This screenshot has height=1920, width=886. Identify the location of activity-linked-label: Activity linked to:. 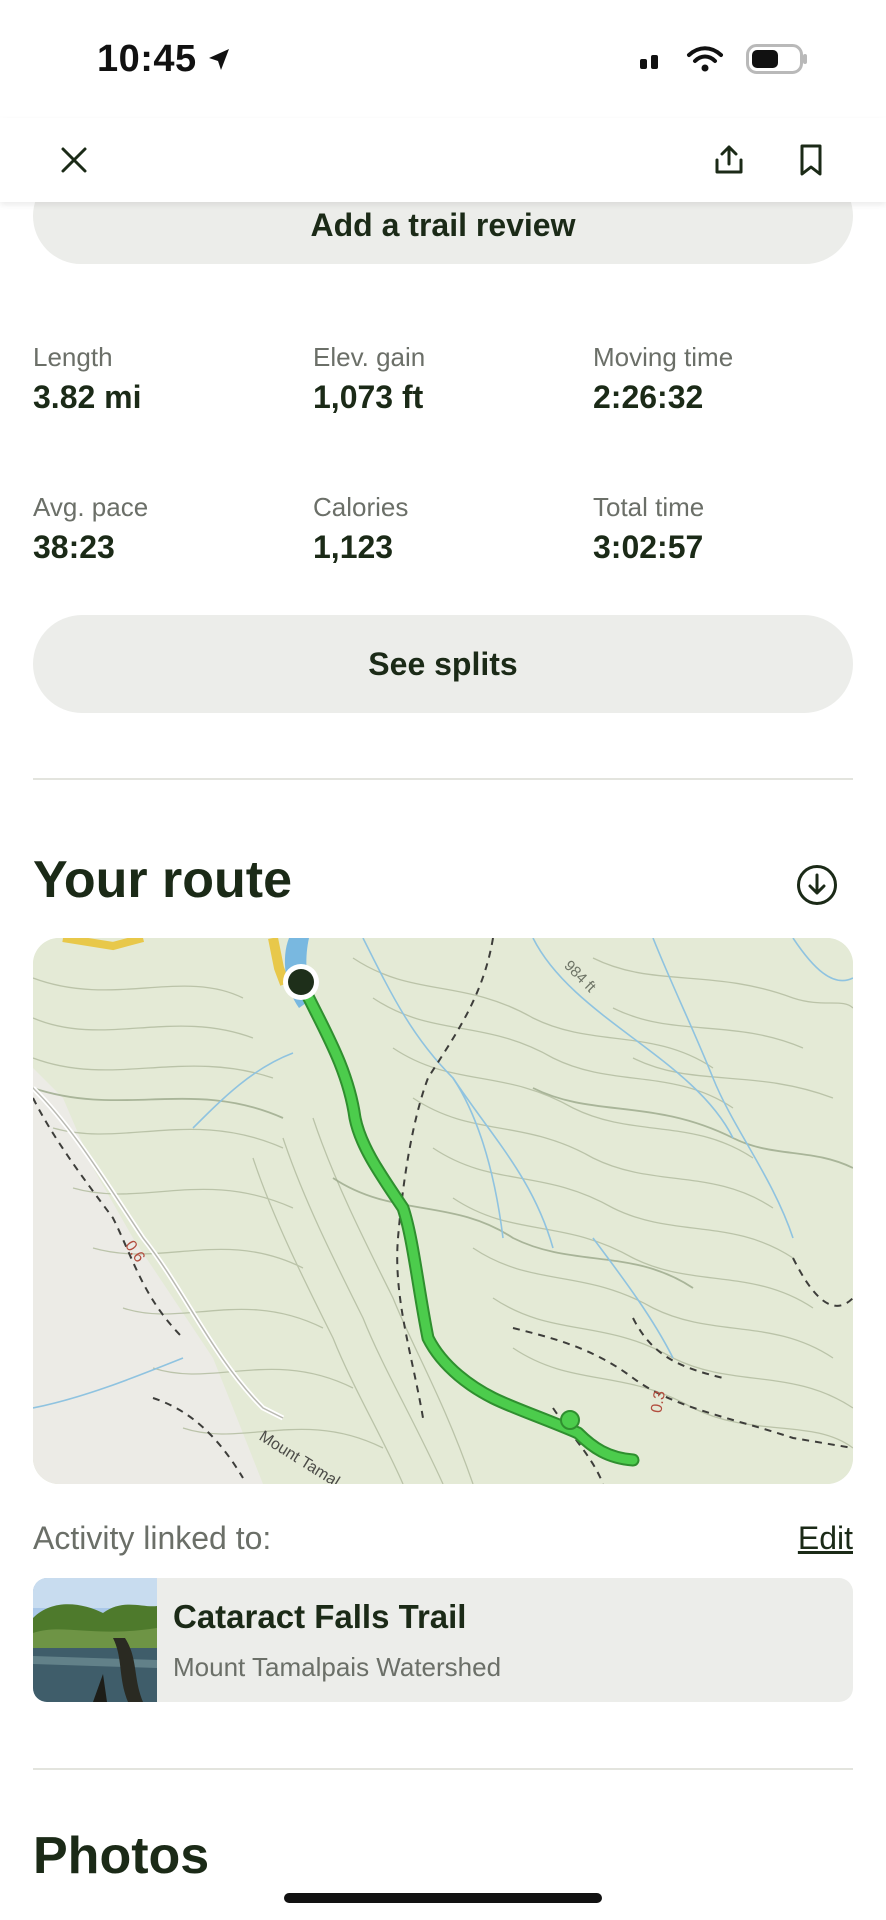
(152, 1538).